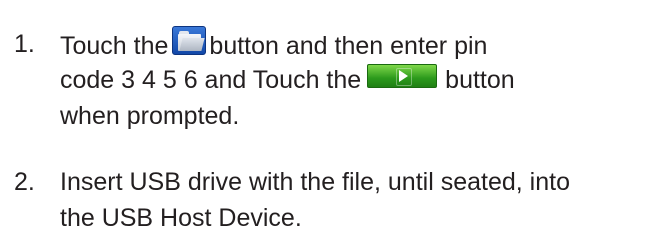 This screenshot has height=245, width=650. I want to click on step-number: 2., so click(24, 182).